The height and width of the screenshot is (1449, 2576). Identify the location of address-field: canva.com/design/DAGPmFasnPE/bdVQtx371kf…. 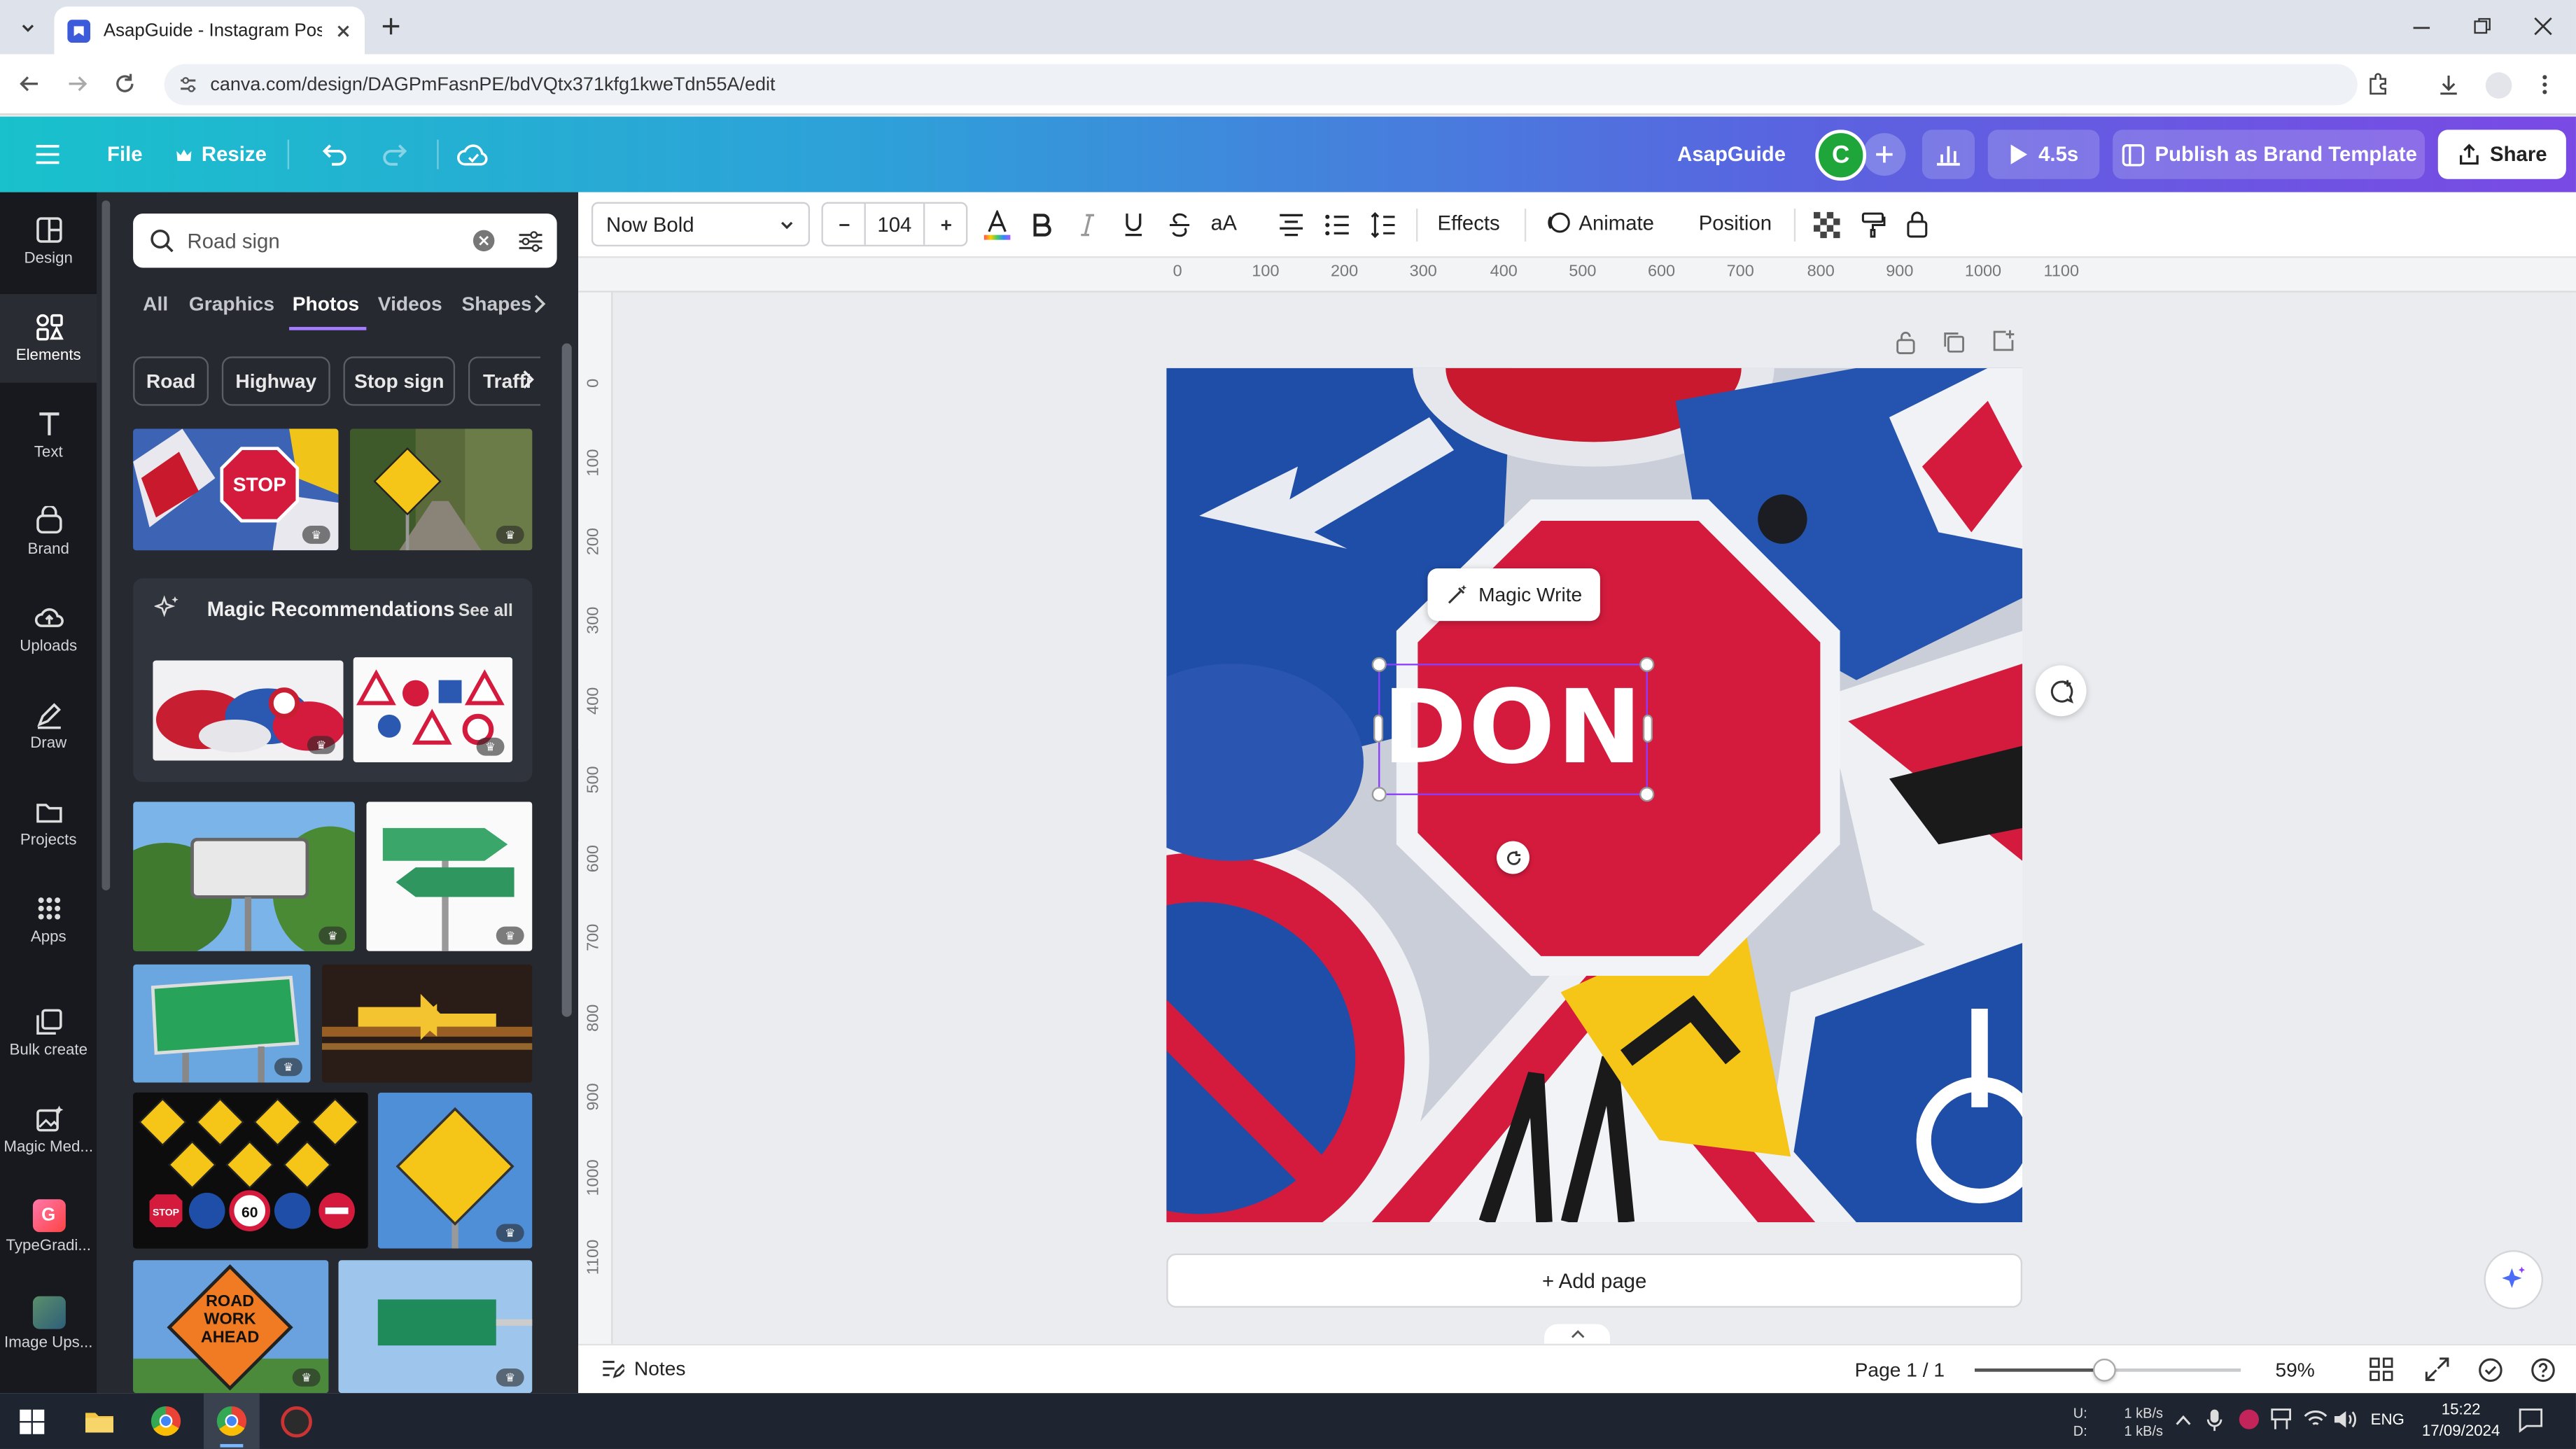
(1261, 85).